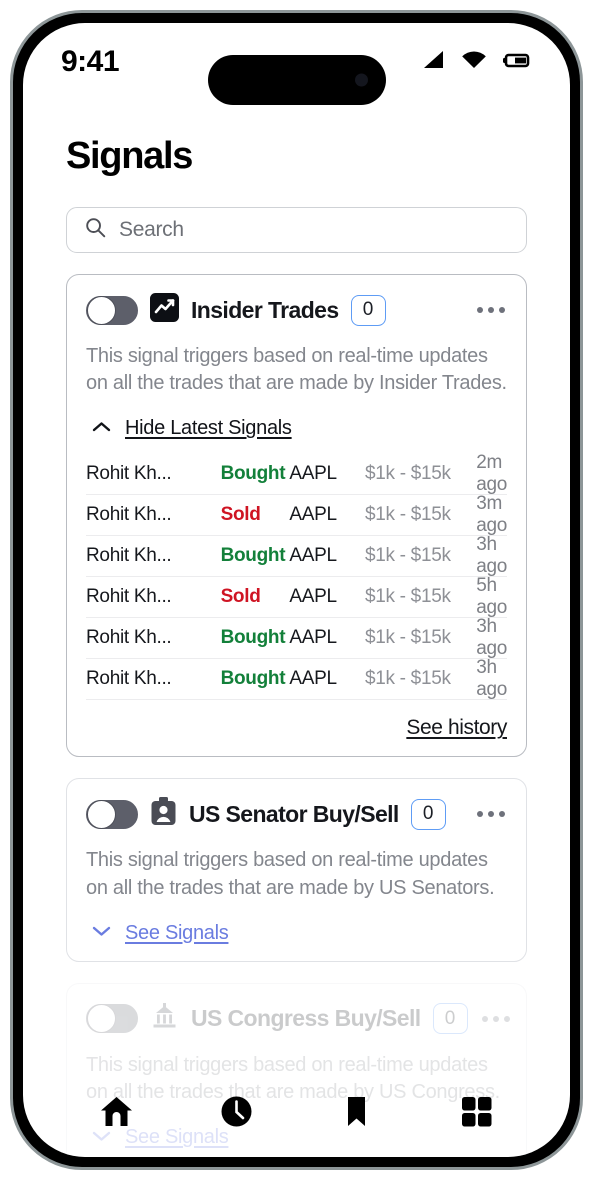 The image size is (593, 1180). Describe the element at coordinates (101, 933) in the screenshot. I see `chevron-down-icon` at that location.